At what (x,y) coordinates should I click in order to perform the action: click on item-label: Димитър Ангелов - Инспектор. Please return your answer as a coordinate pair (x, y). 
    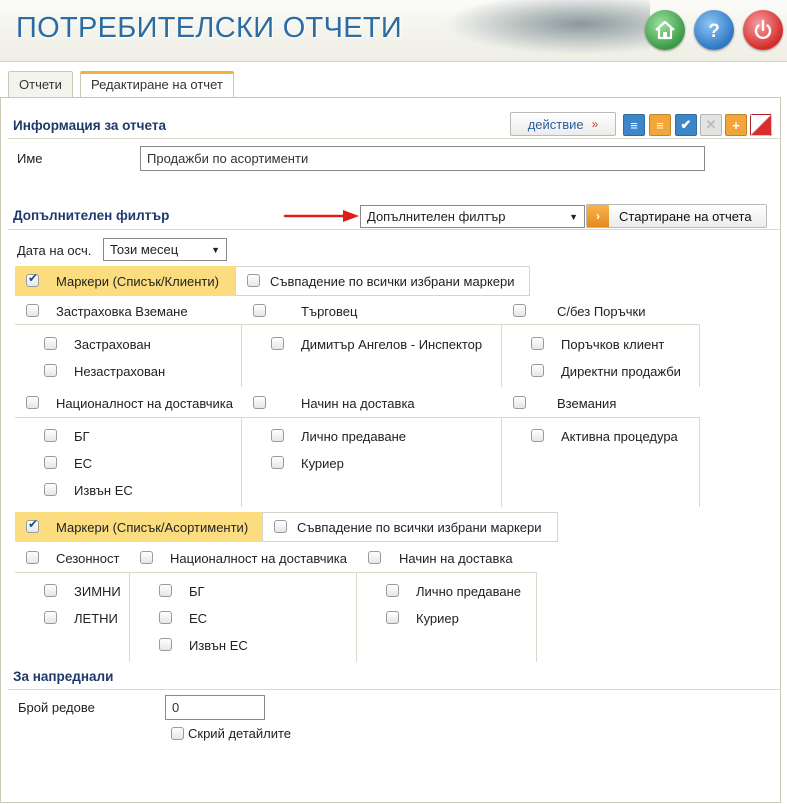
    Looking at the image, I should click on (392, 344).